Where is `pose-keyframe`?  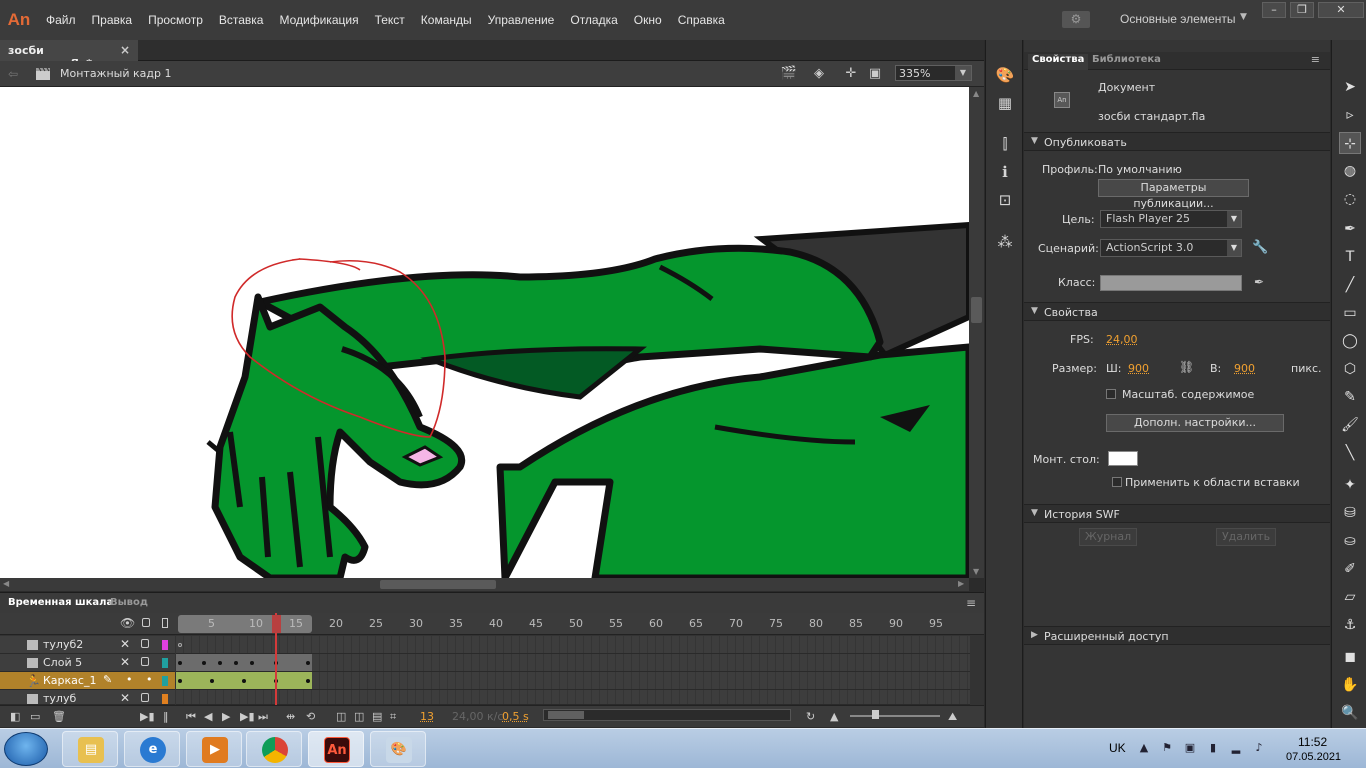 pose-keyframe is located at coordinates (308, 681).